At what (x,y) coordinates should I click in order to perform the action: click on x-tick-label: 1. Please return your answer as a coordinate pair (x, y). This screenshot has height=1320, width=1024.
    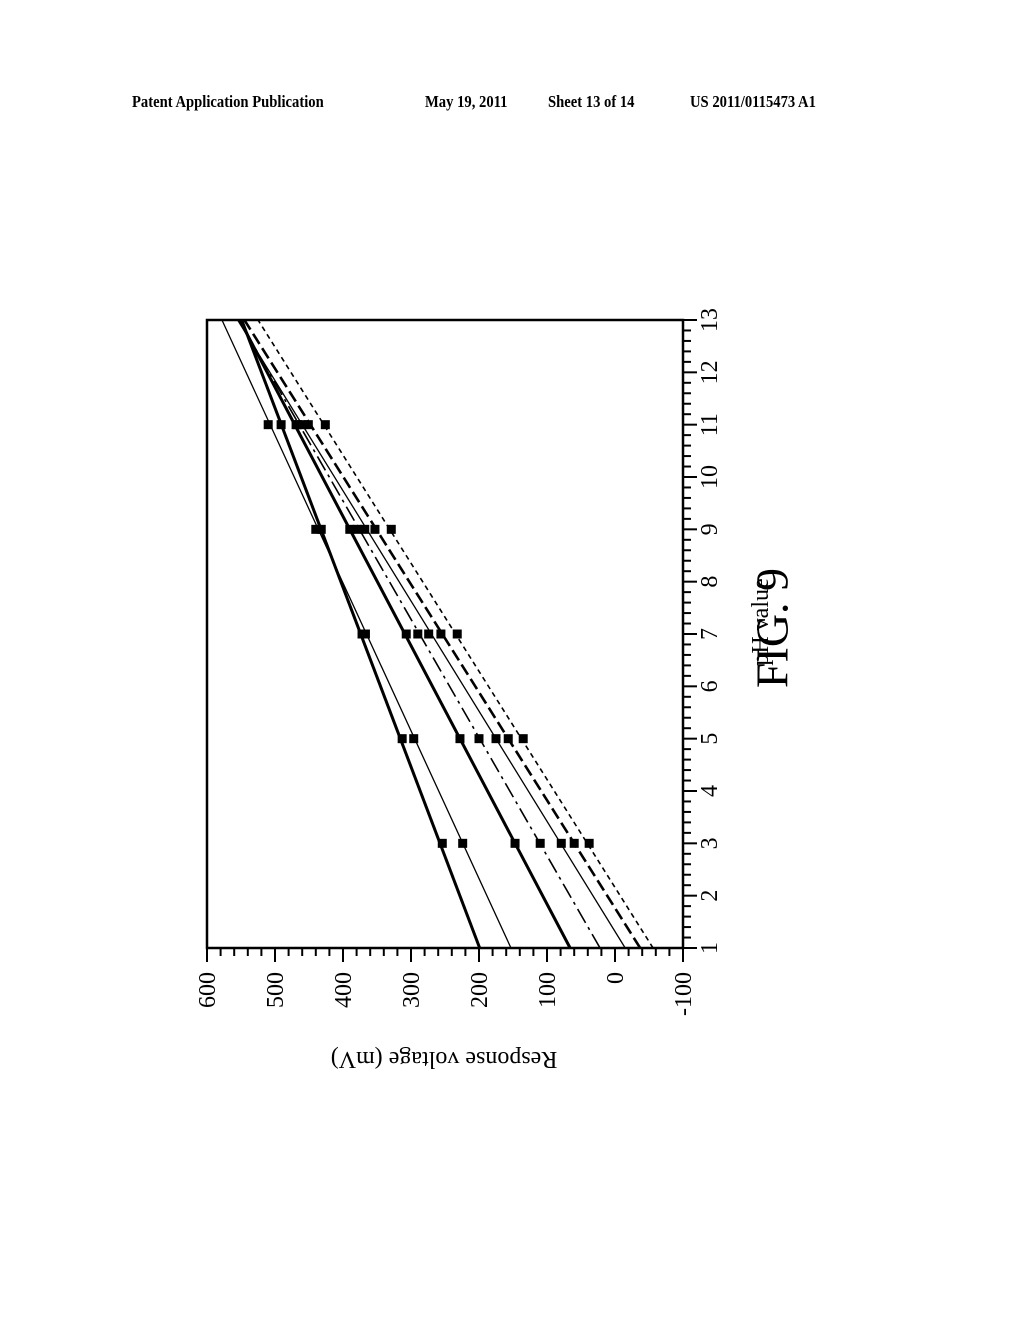
    Looking at the image, I should click on (710, 948).